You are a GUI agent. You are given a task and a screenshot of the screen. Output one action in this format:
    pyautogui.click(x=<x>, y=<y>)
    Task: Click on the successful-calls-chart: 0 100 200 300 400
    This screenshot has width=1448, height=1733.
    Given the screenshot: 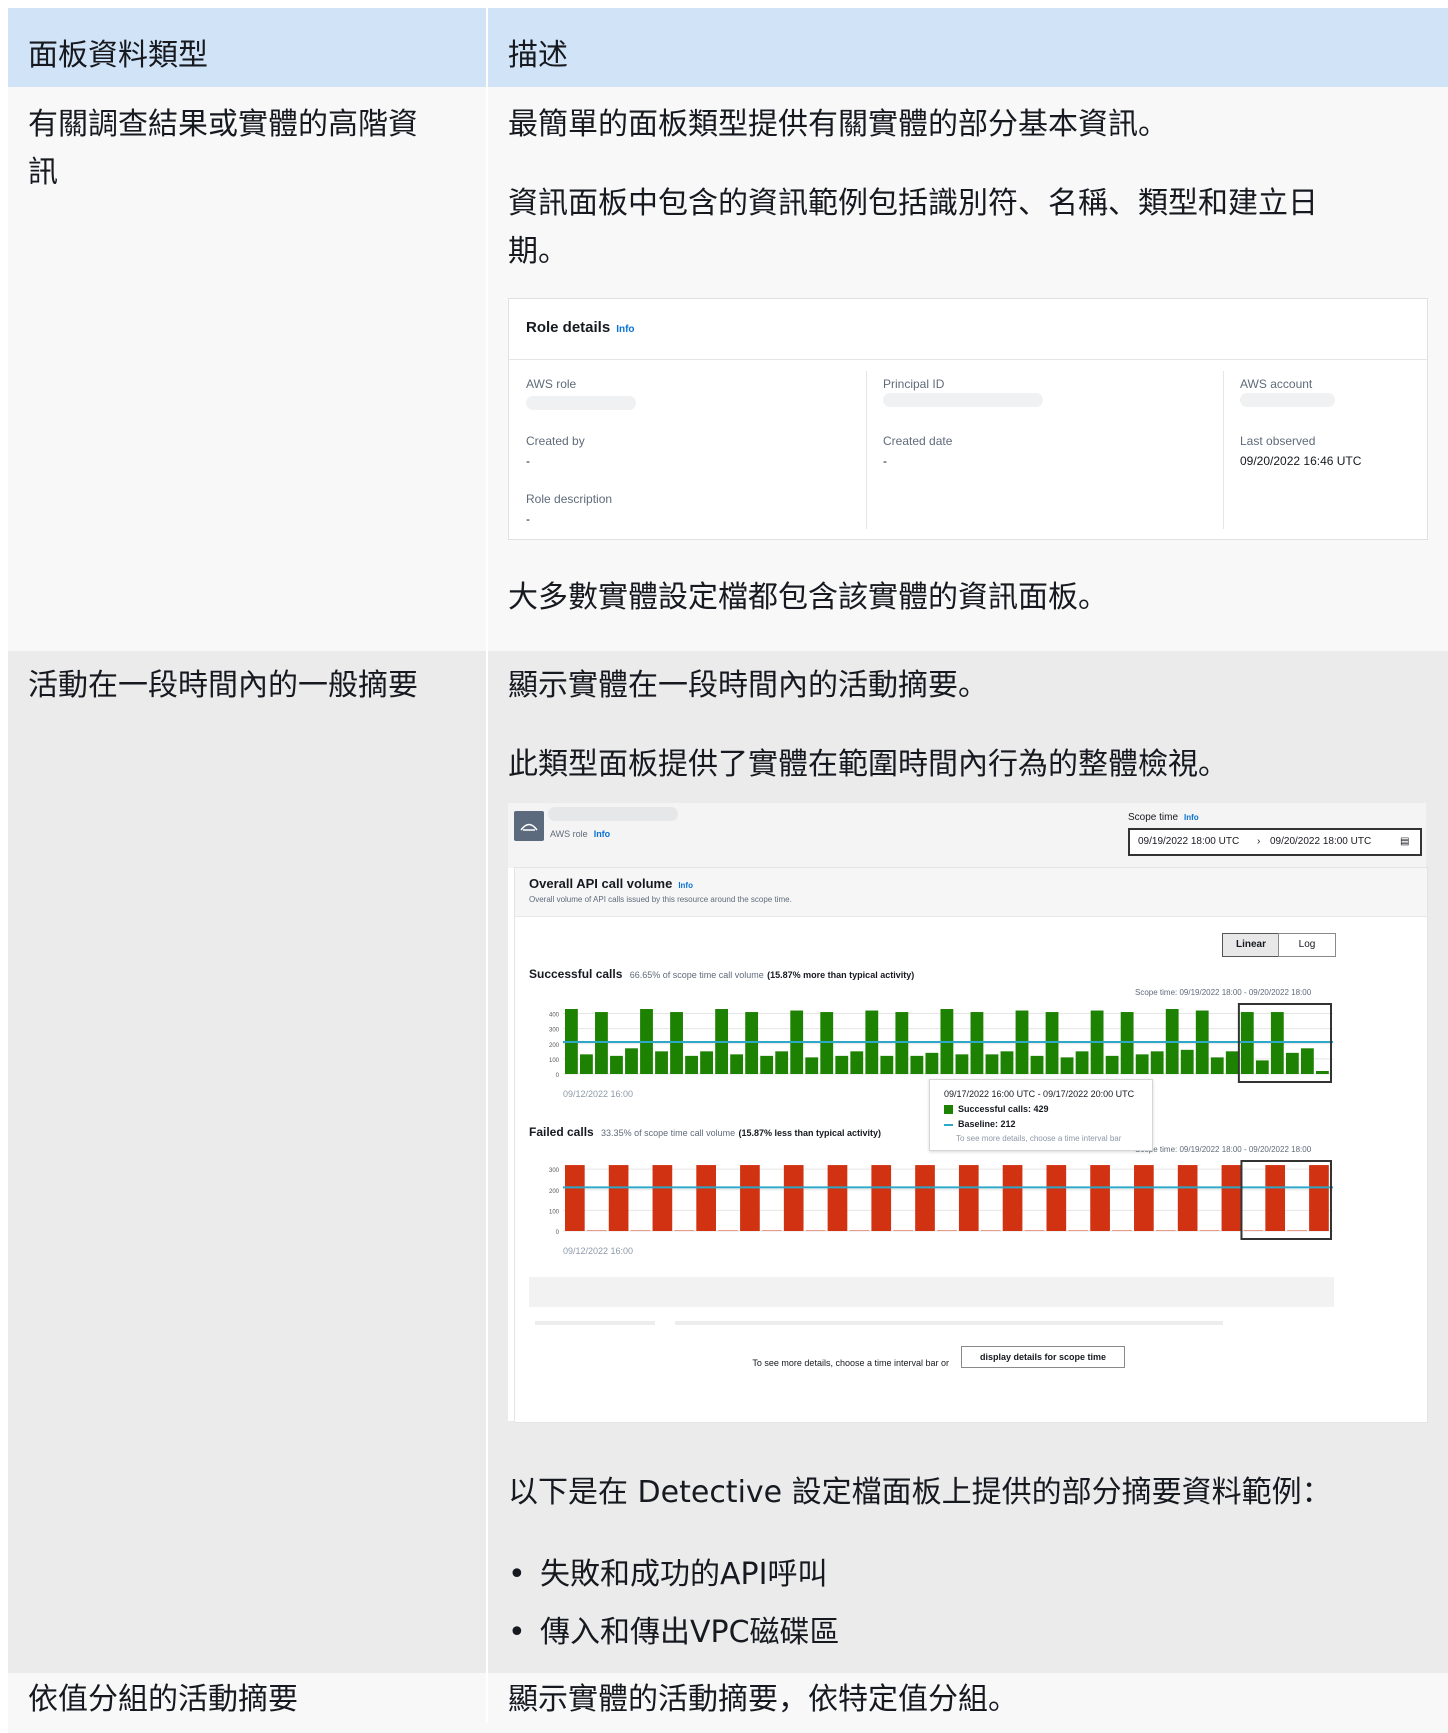 What is the action you would take?
    pyautogui.click(x=931, y=1044)
    